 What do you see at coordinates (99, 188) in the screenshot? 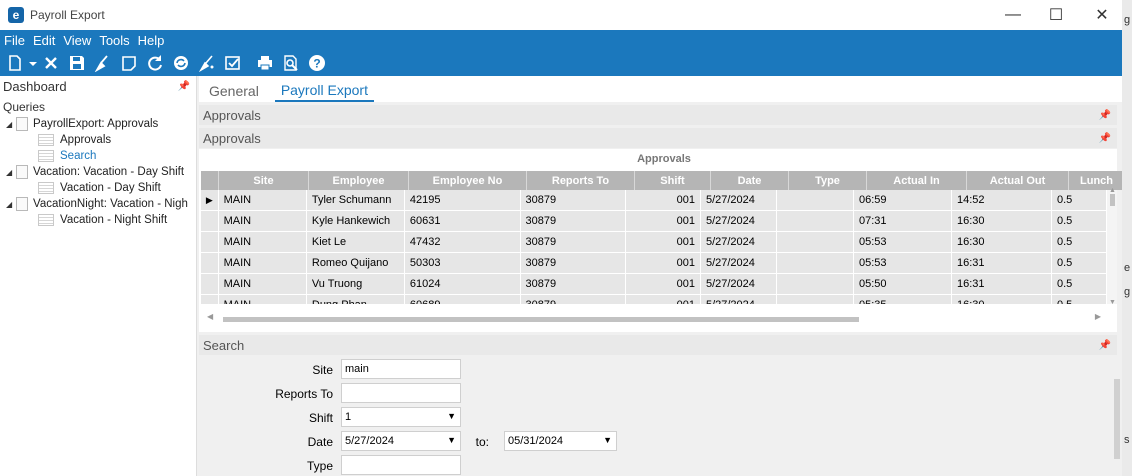
I see `tree-item-vacation-day-shift: Vacation - Day Shift` at bounding box center [99, 188].